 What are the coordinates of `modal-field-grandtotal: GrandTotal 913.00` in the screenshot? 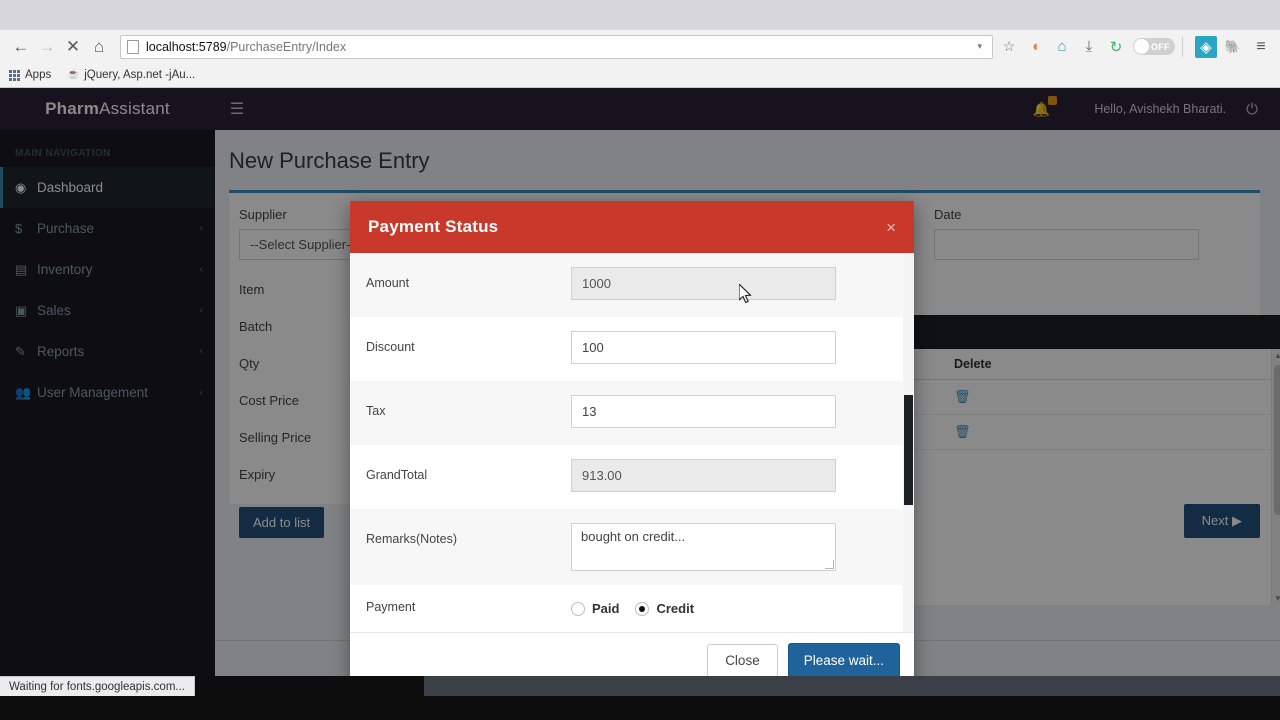 It's located at (632, 477).